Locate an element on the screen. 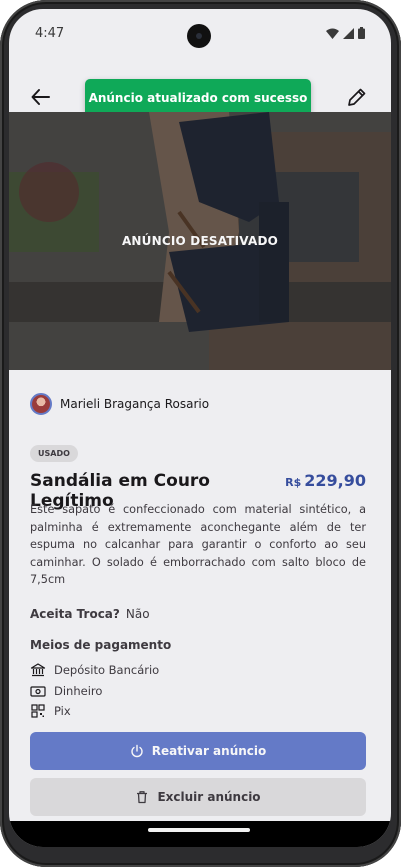 The height and width of the screenshot is (867, 401). trade-info: Aceita Troca? Não is located at coordinates (90, 614).